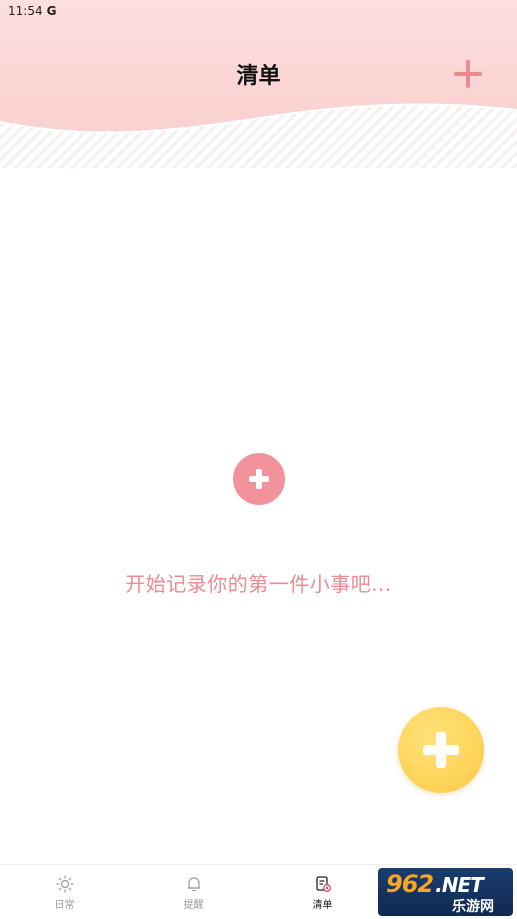 The image size is (517, 919). I want to click on sun-icon, so click(64, 883).